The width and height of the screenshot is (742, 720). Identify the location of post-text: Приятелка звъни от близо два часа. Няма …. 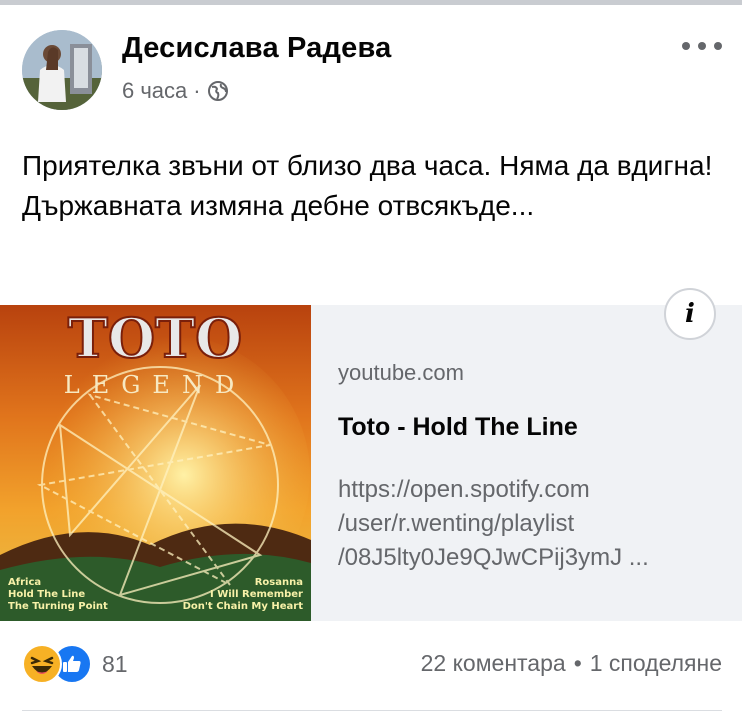
(367, 185).